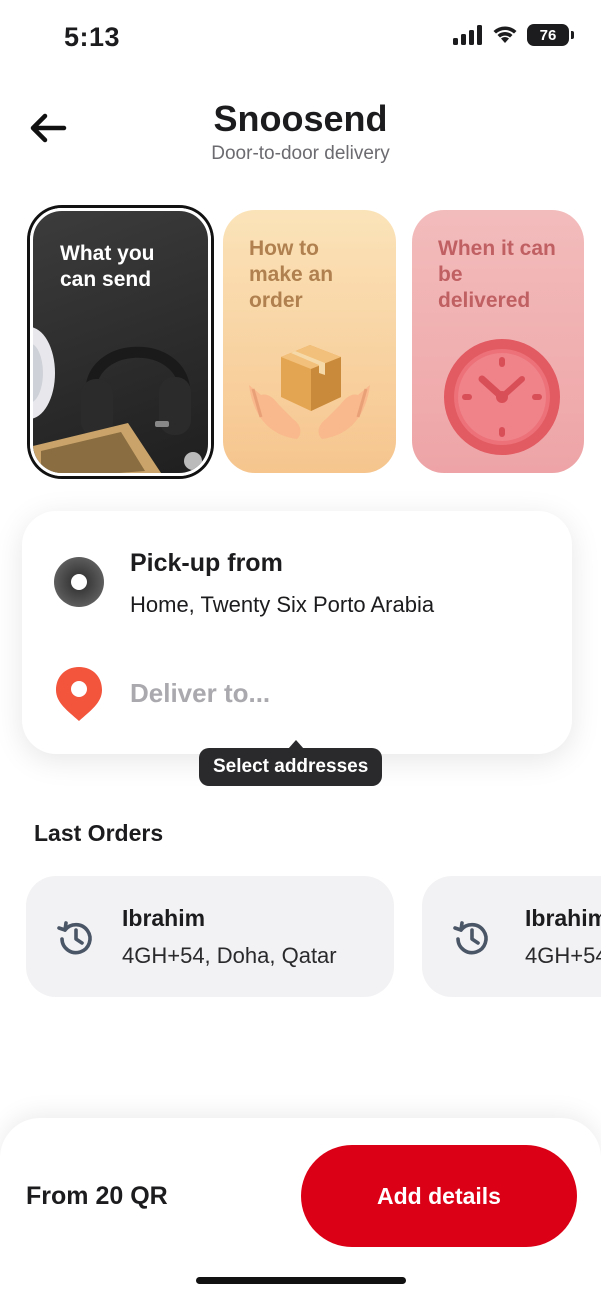 The height and width of the screenshot is (1298, 601). What do you see at coordinates (467, 35) in the screenshot?
I see `cellular-signal-icon` at bounding box center [467, 35].